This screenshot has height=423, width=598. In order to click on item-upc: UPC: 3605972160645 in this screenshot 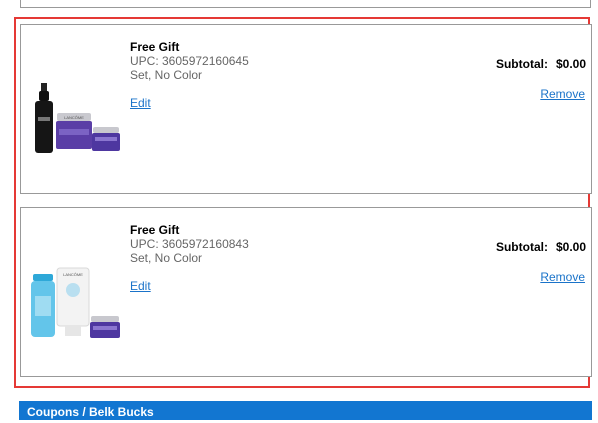, I will do `click(189, 61)`.